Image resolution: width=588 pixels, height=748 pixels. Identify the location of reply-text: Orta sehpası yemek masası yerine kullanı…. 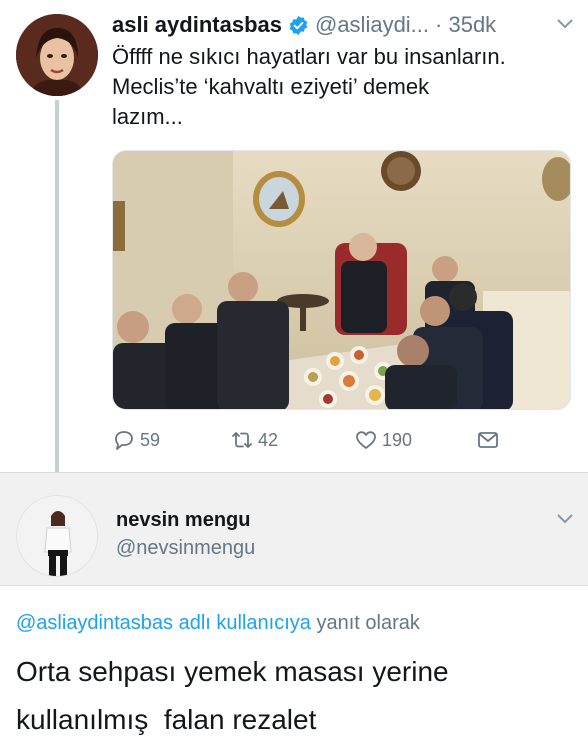
(296, 696).